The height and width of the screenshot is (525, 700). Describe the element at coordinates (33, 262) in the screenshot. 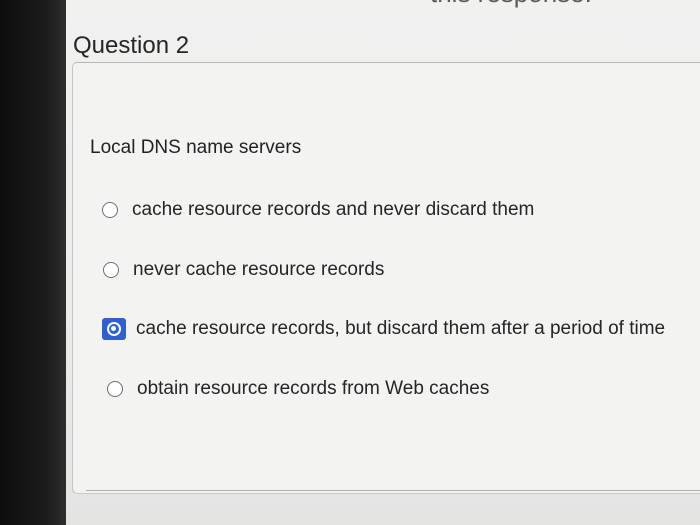

I see `monitor-bezel` at that location.